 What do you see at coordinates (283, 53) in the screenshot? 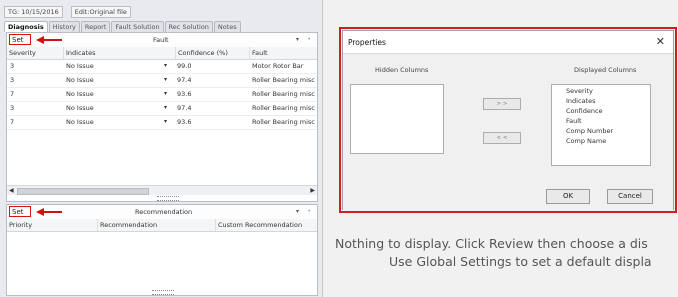
I see `col-fault: Fault` at bounding box center [283, 53].